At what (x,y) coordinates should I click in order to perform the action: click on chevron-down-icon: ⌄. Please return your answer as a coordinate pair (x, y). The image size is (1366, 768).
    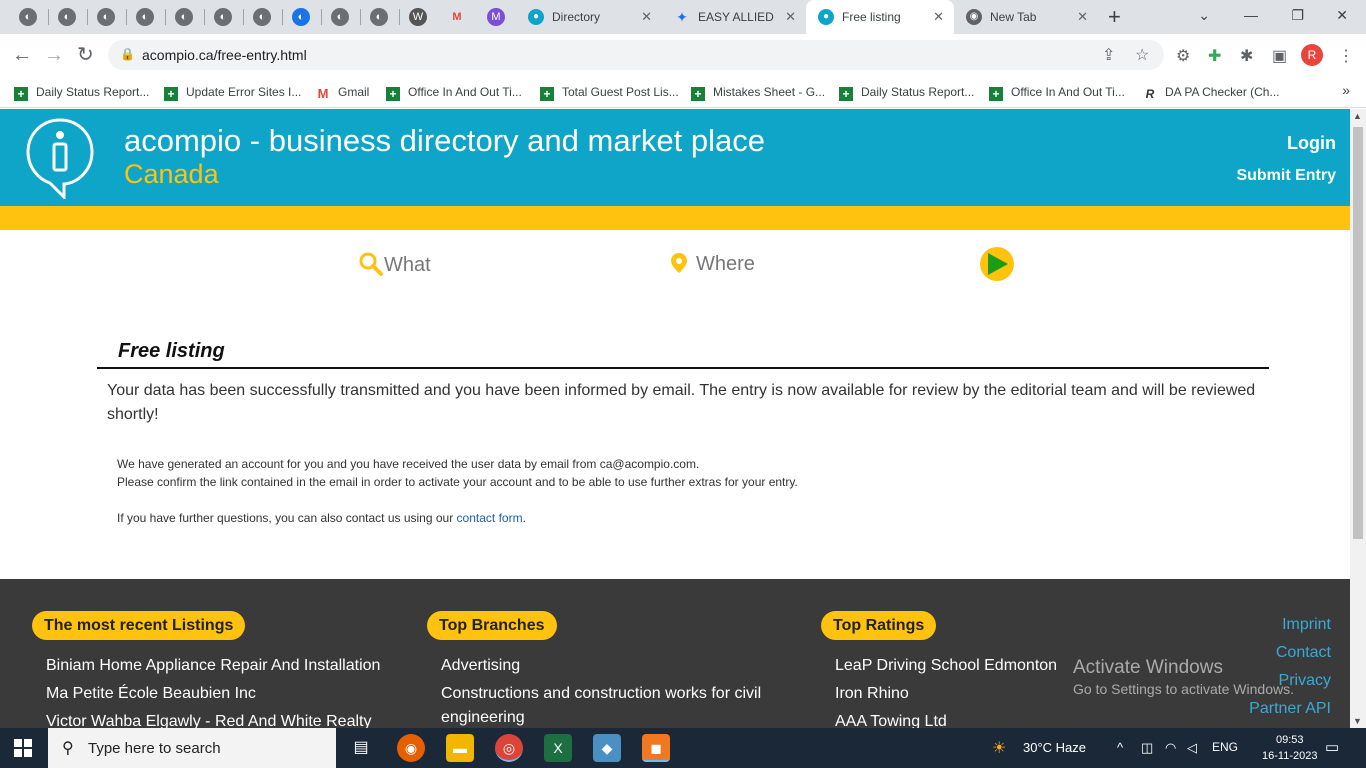
    Looking at the image, I should click on (1204, 15).